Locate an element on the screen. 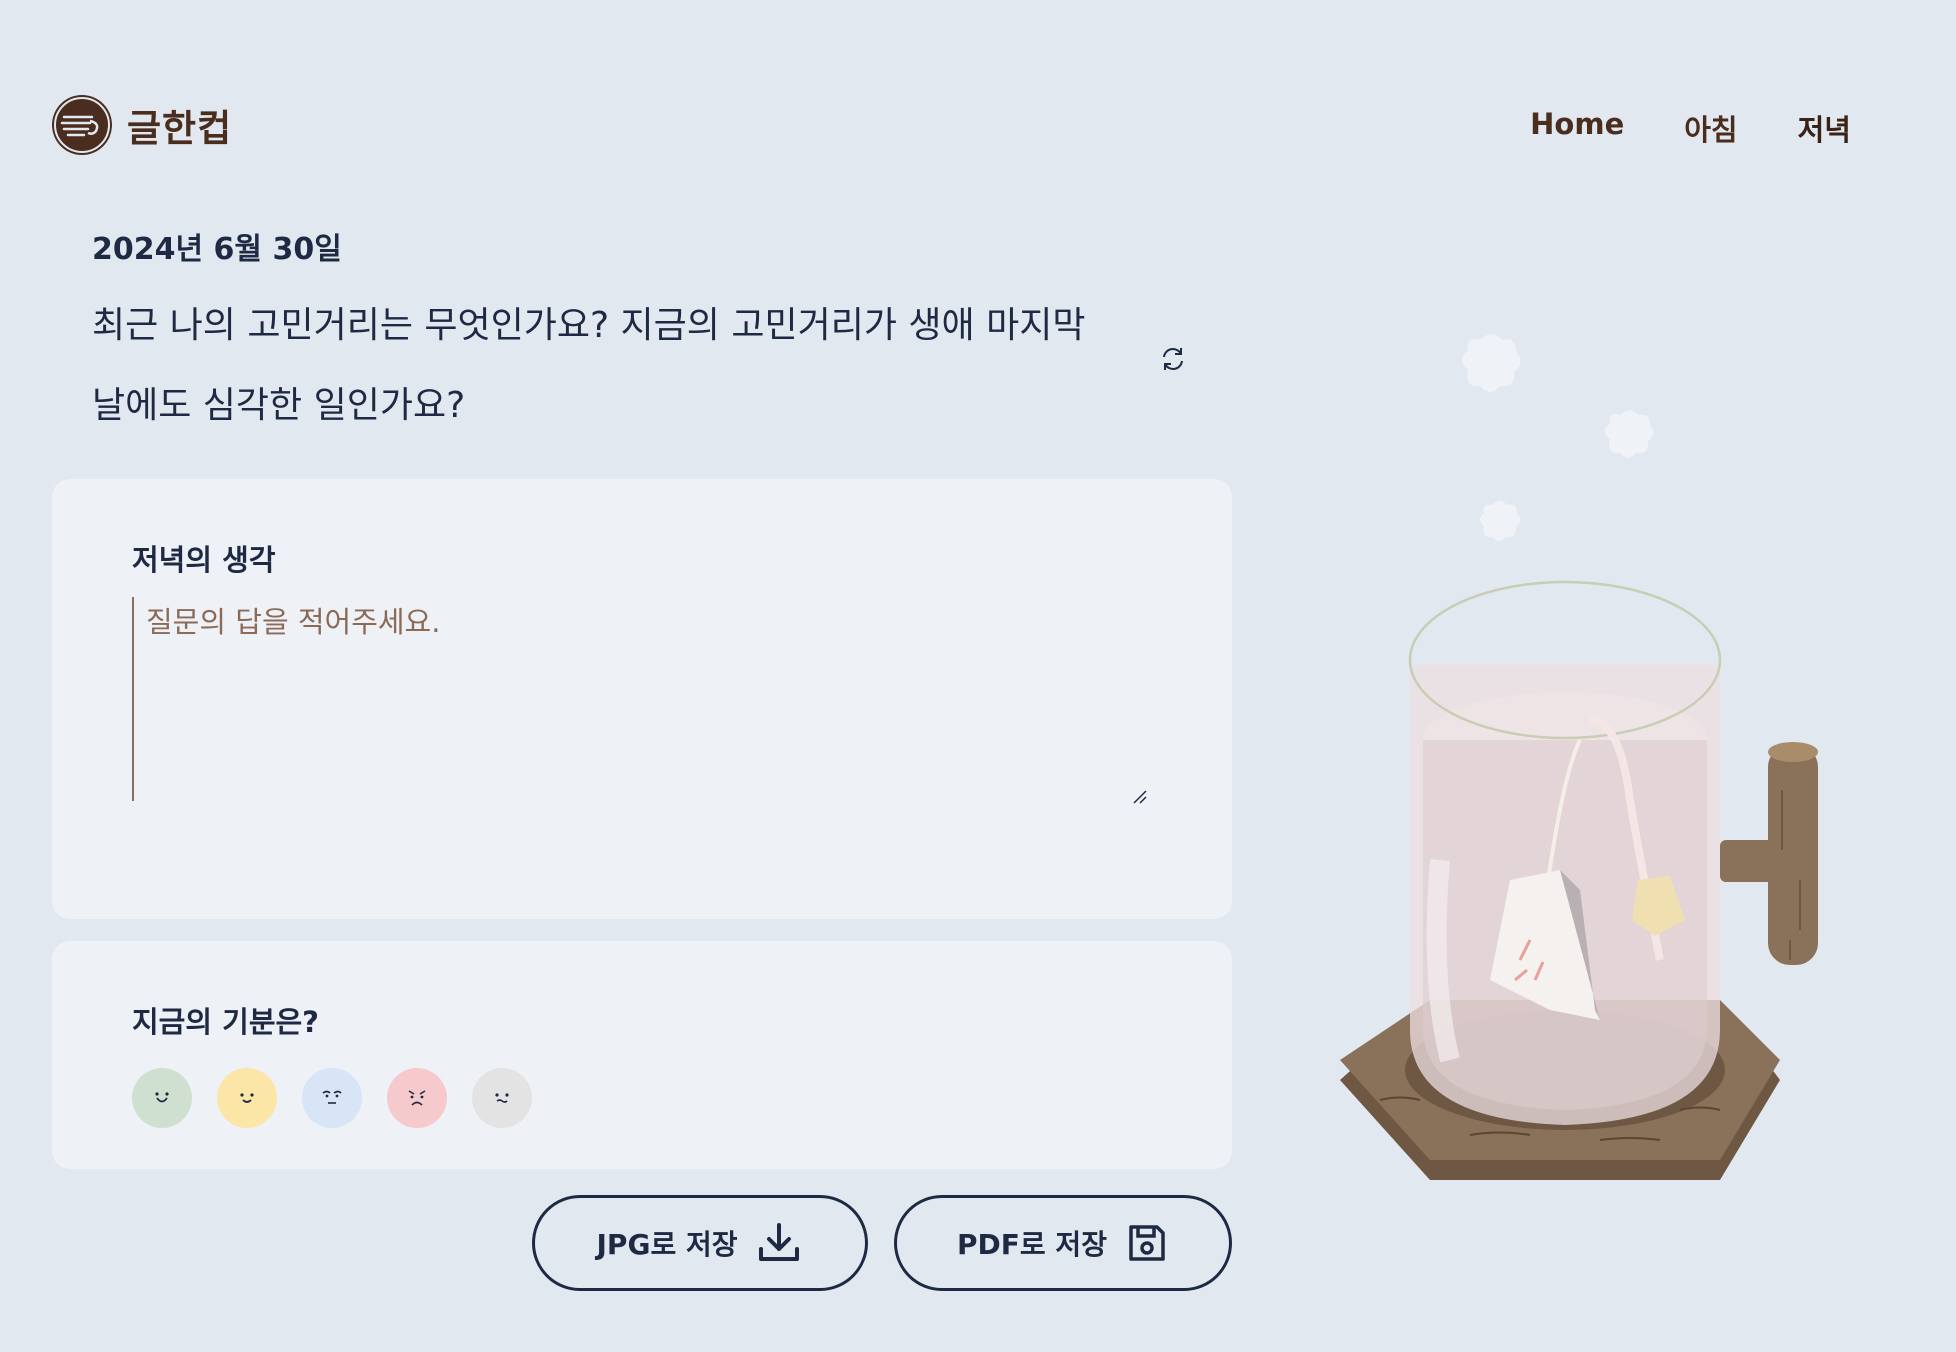 Image resolution: width=1956 pixels, height=1352 pixels. mood-neutral is located at coordinates (502, 1098).